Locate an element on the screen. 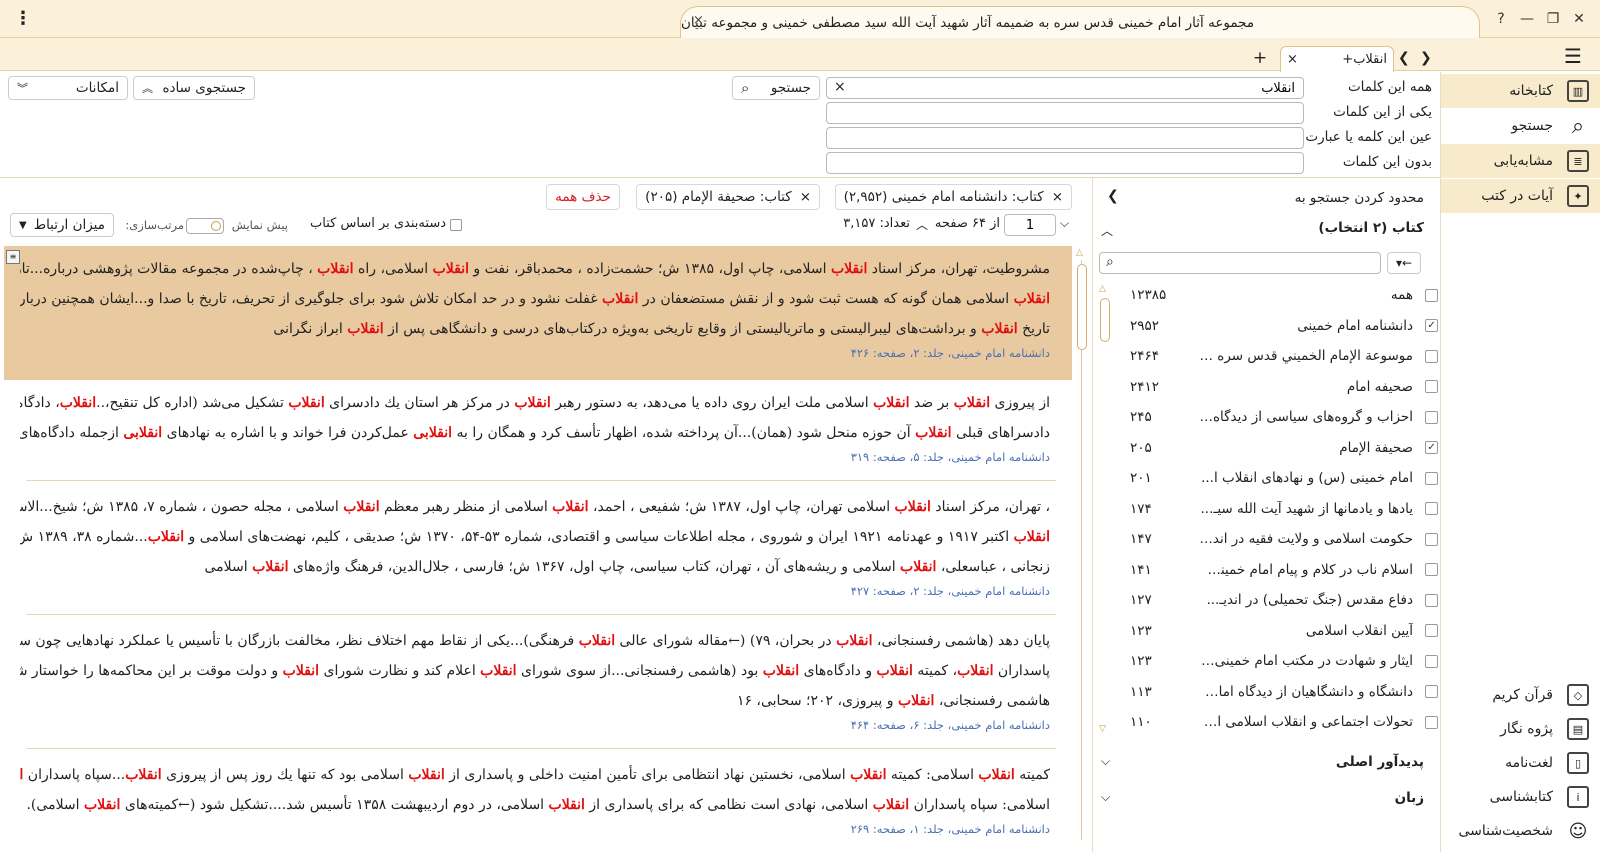  close-button: ✕ is located at coordinates (1579, 19).